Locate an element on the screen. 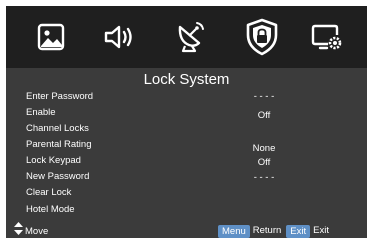 The height and width of the screenshot is (244, 373). sound-icon is located at coordinates (120, 37).